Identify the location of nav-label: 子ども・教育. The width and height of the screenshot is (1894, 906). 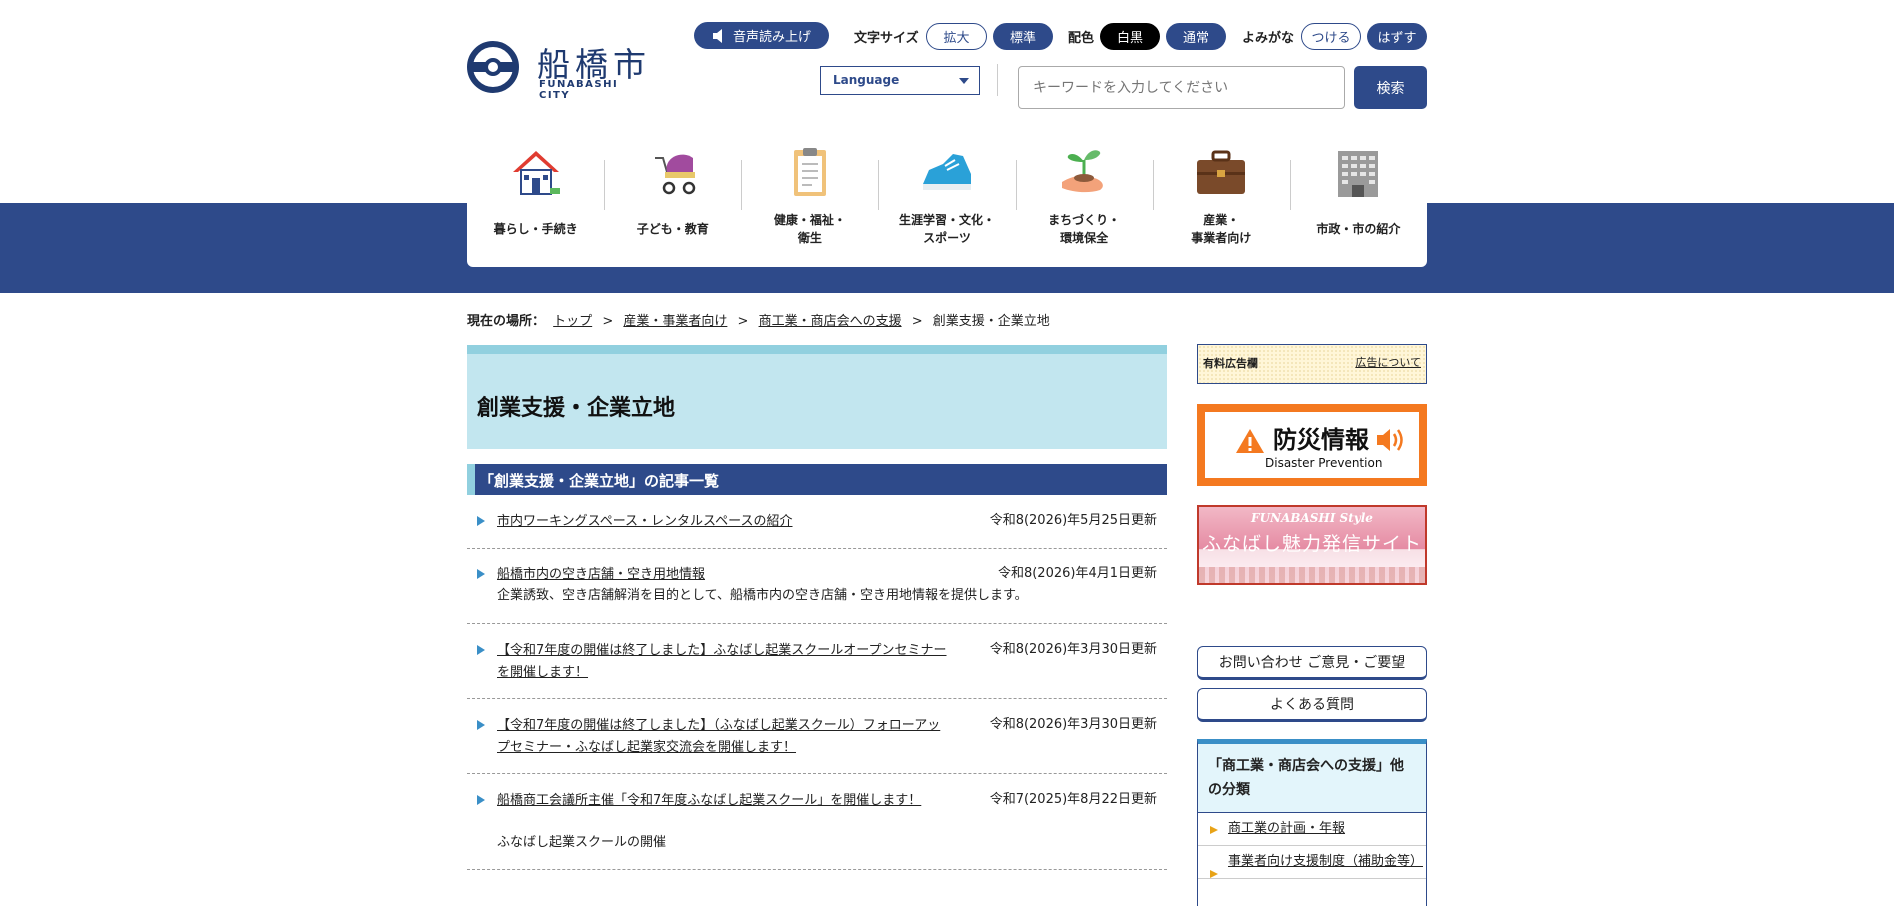
(672, 229).